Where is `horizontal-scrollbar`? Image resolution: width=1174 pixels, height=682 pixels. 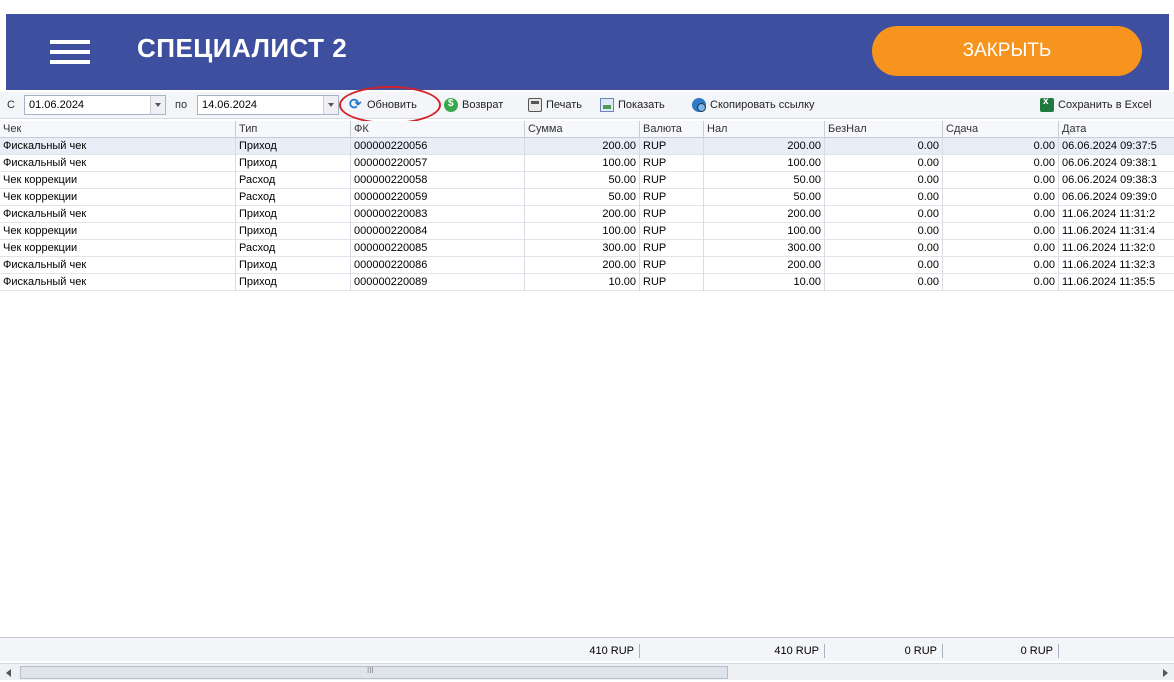 horizontal-scrollbar is located at coordinates (587, 671).